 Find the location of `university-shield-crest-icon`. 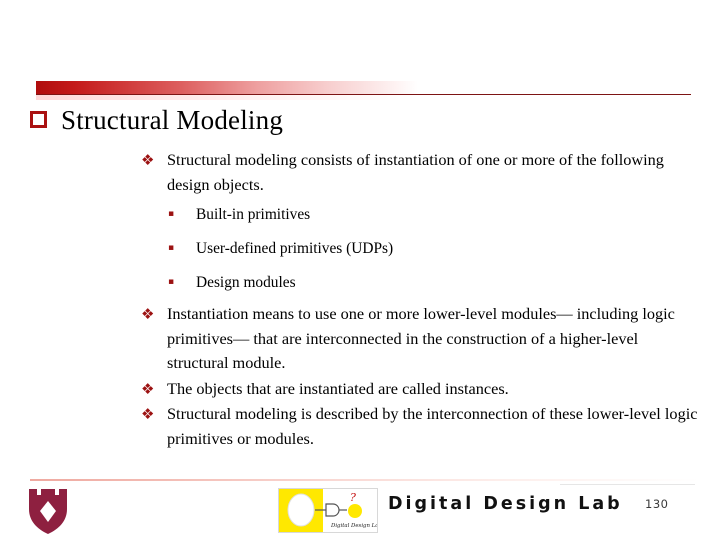

university-shield-crest-icon is located at coordinates (48, 511).